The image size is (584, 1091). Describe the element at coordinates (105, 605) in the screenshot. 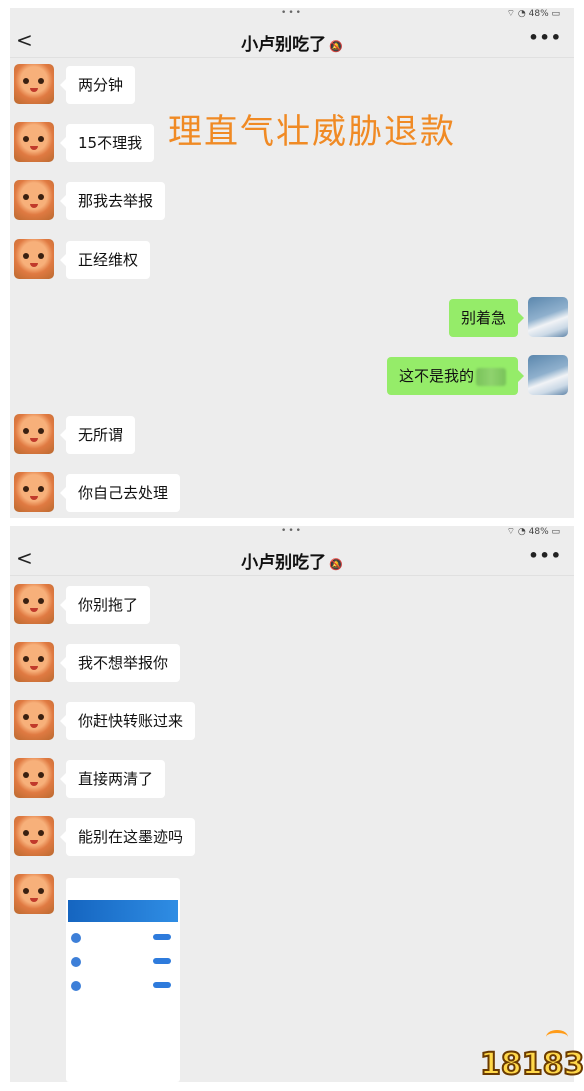

I see `message-bubble: 你别拖了` at that location.